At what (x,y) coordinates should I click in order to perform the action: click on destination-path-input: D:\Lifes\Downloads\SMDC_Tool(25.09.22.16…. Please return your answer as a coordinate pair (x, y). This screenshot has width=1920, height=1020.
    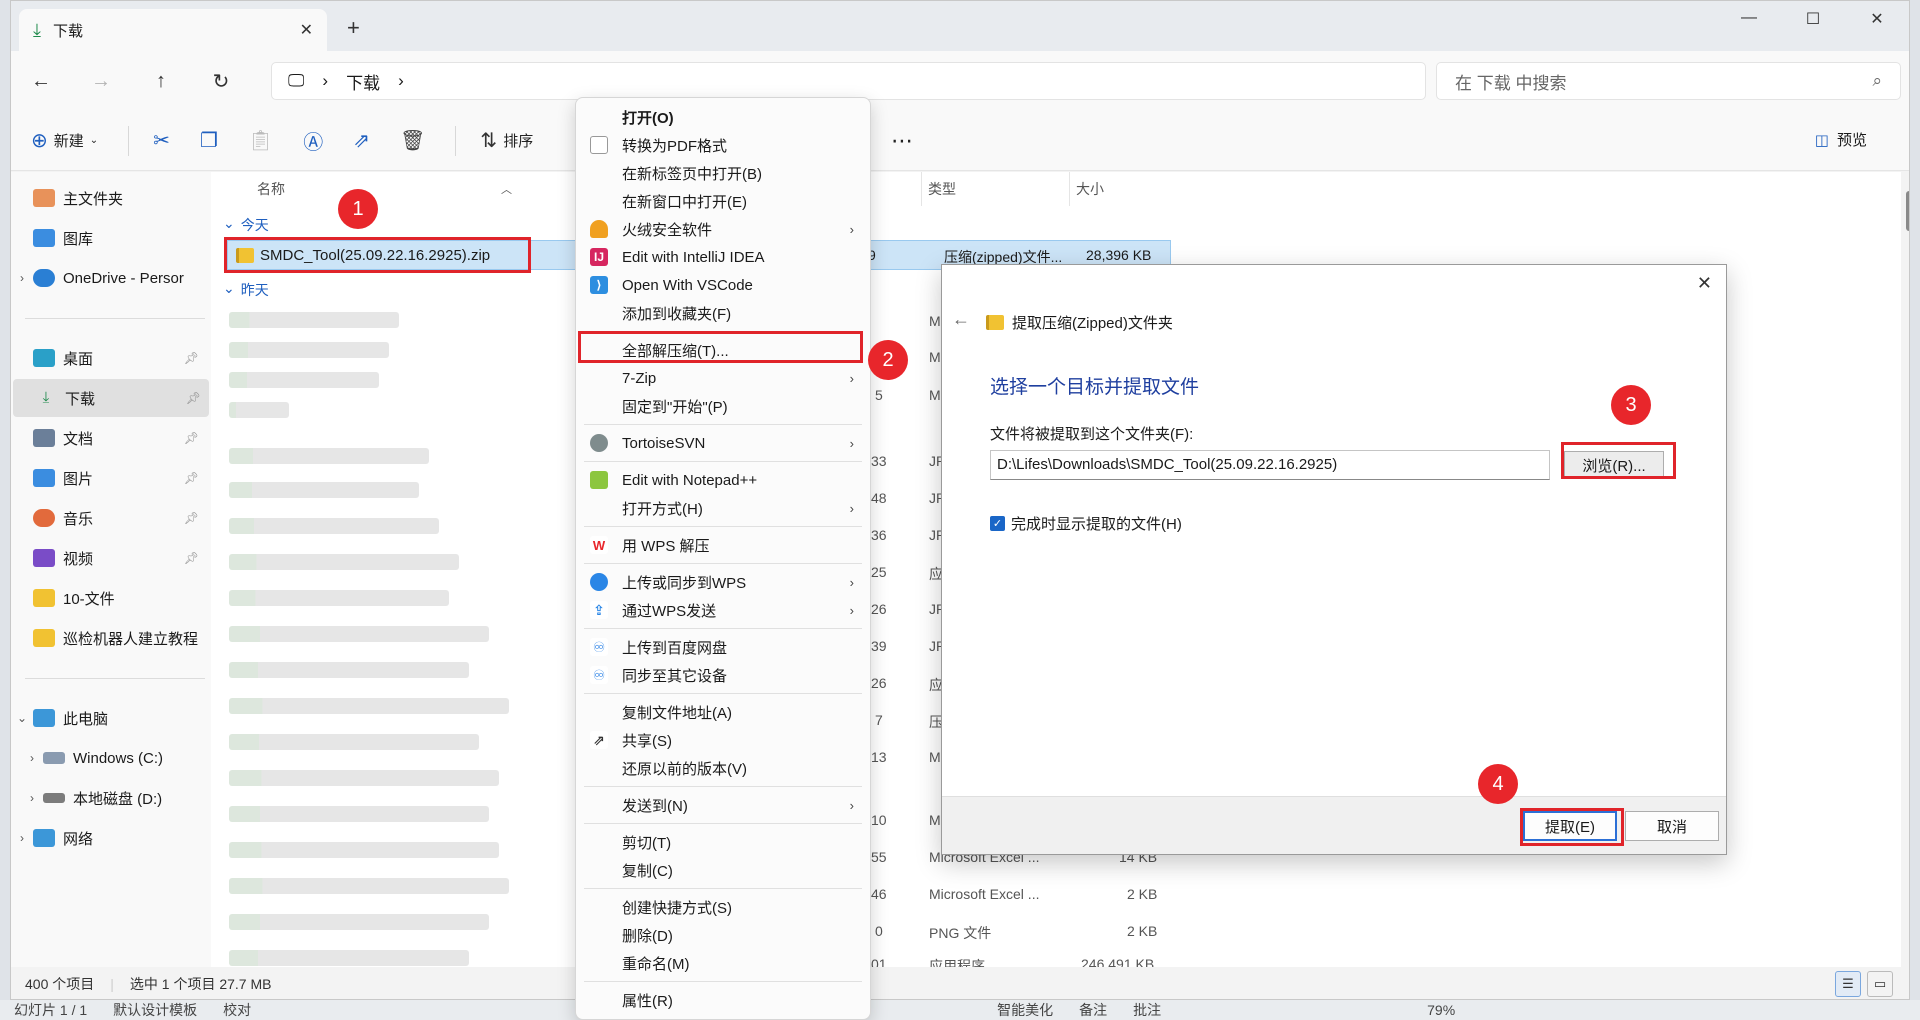
    Looking at the image, I should click on (1270, 465).